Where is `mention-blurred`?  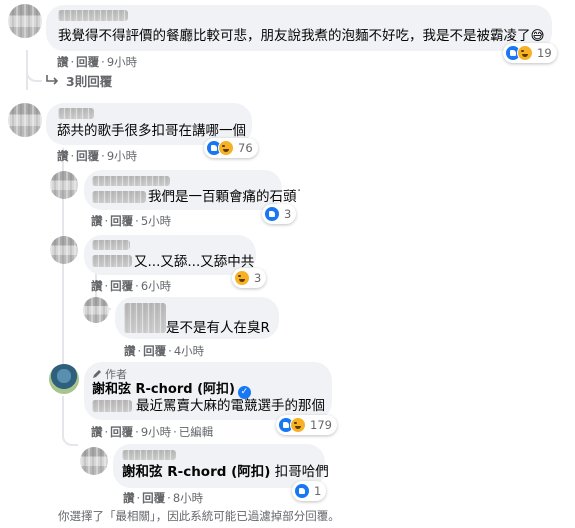 mention-blurred is located at coordinates (112, 406).